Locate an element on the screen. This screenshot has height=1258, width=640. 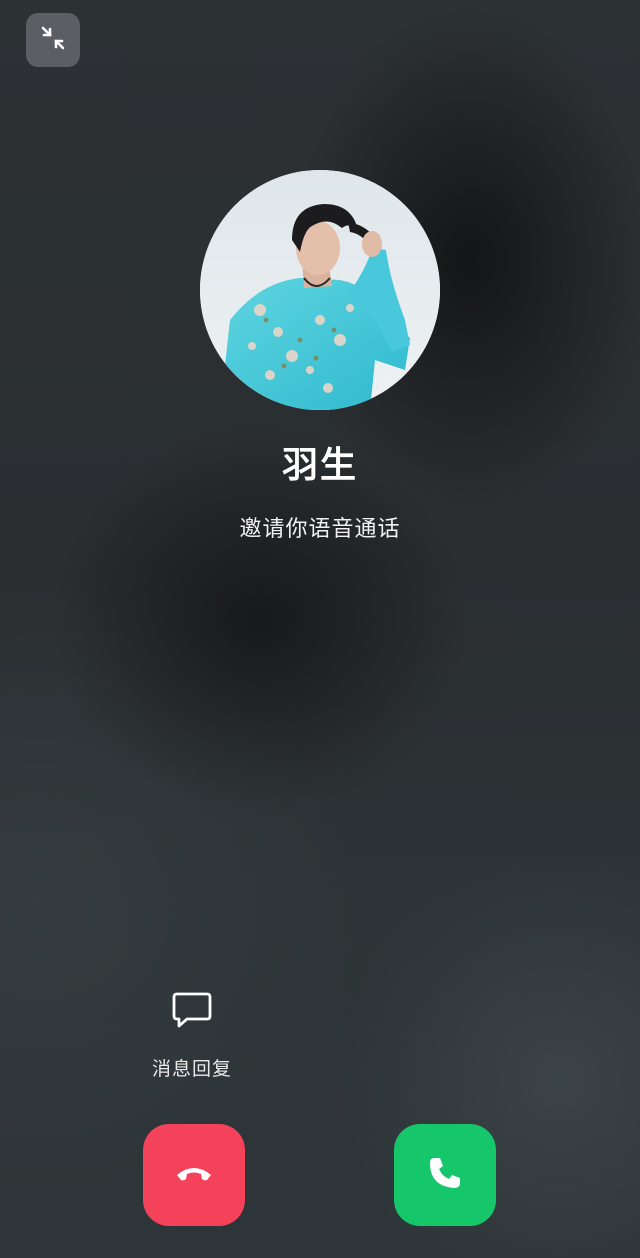
minimize-button is located at coordinates (53, 40).